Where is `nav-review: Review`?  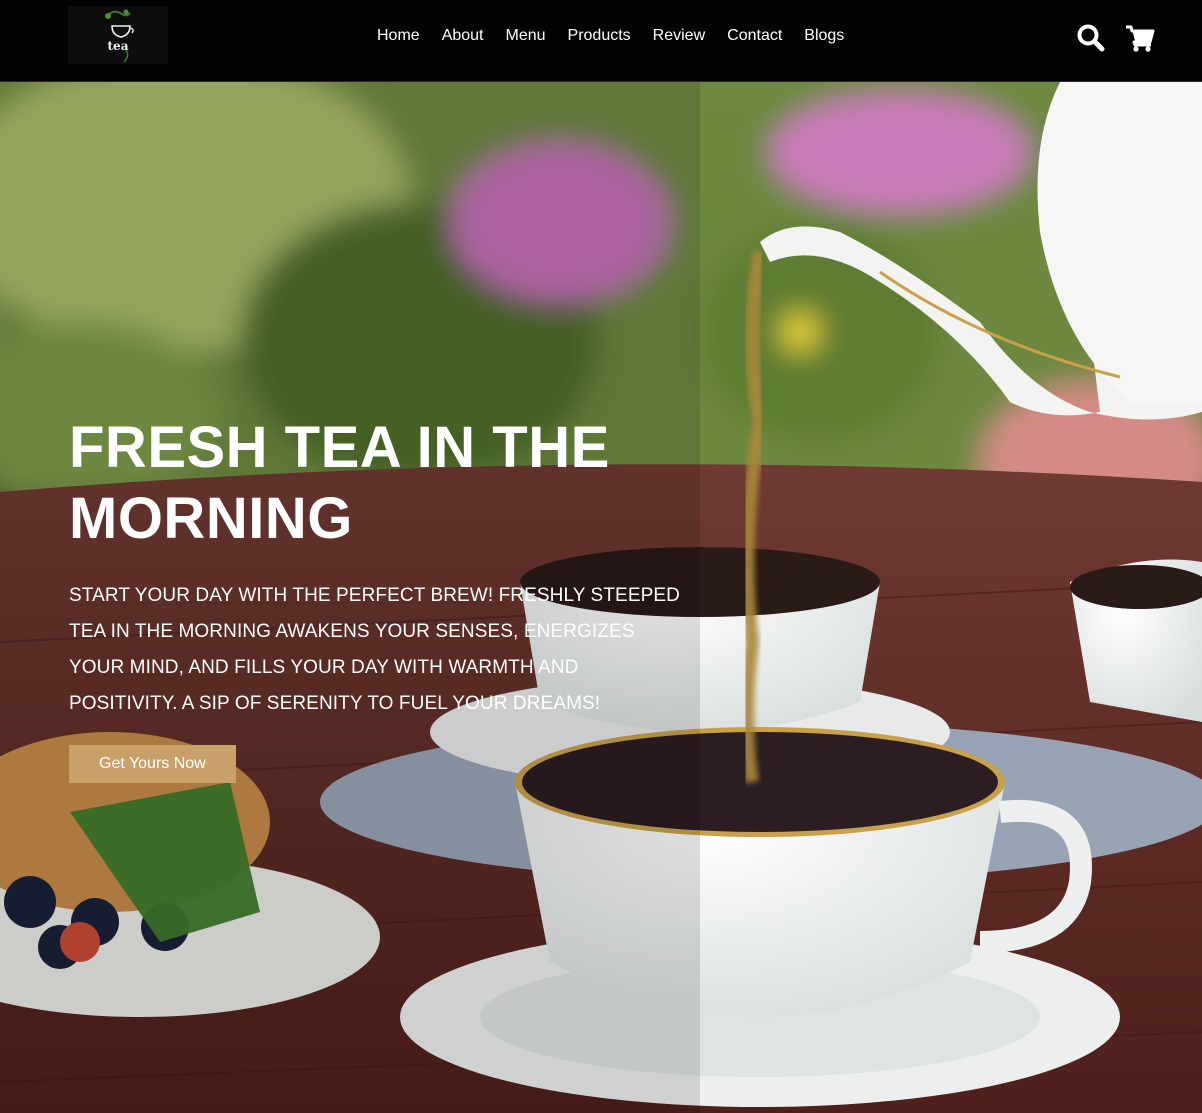 nav-review: Review is located at coordinates (679, 36).